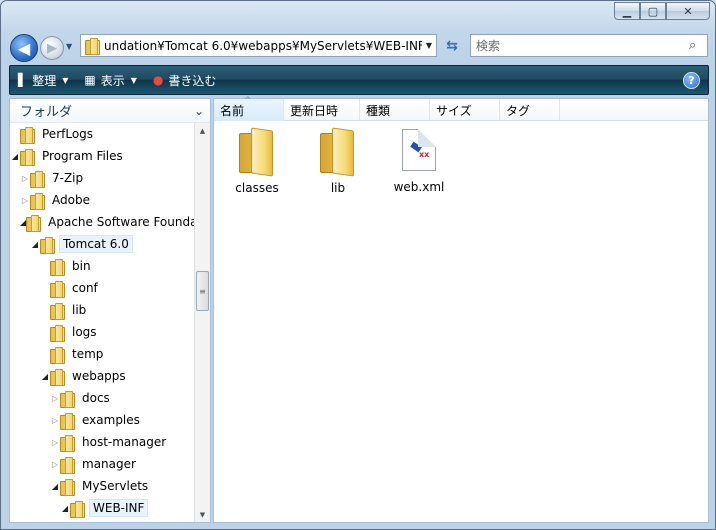 The height and width of the screenshot is (530, 716). Describe the element at coordinates (103, 310) in the screenshot. I see `tree-item-lib: lib` at that location.